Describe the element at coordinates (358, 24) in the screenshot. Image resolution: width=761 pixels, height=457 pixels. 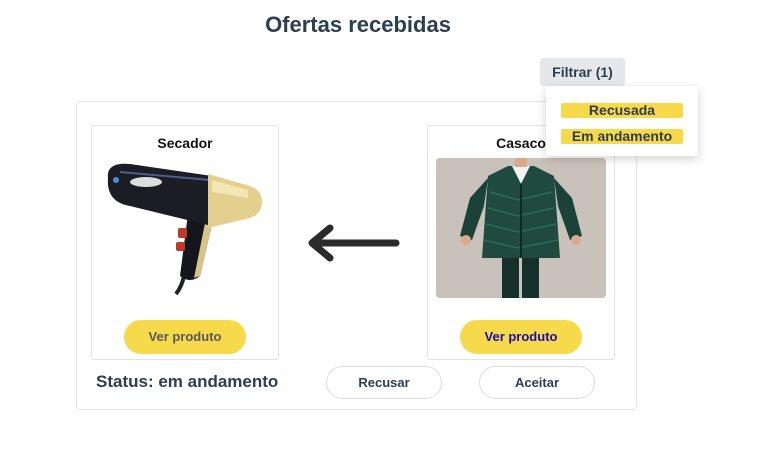
I see `page-title: Ofertas recebidas` at that location.